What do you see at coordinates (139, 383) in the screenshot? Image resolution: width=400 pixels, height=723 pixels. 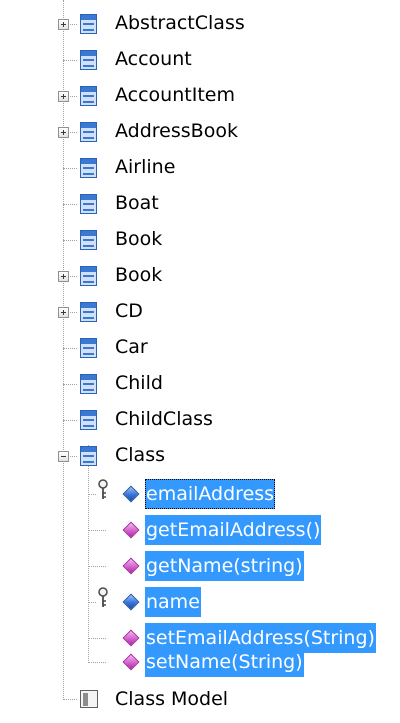 I see `tree-item-label: Child` at bounding box center [139, 383].